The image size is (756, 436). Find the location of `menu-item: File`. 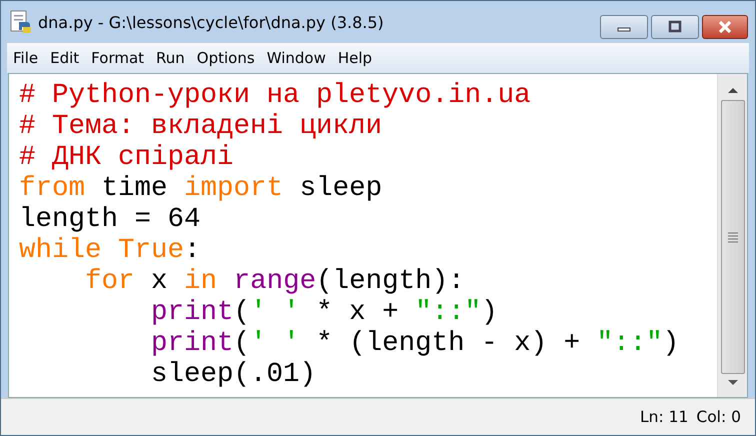

menu-item: File is located at coordinates (25, 58).